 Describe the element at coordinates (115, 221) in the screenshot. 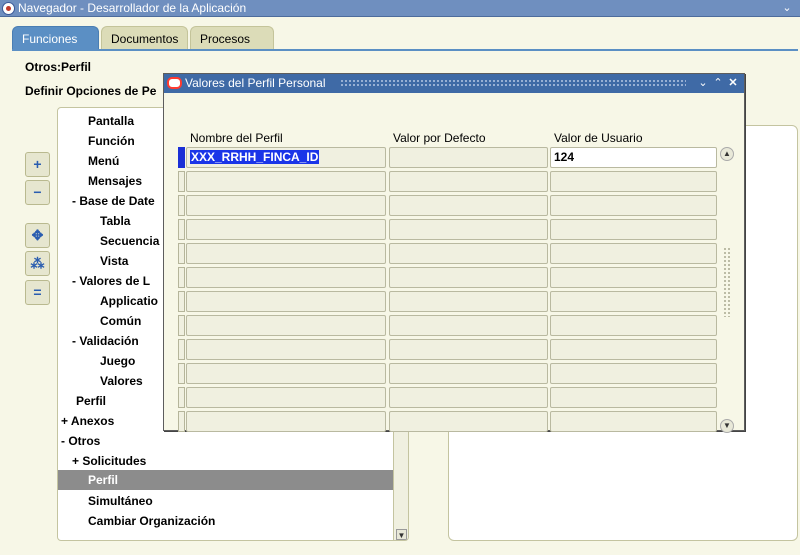

I see `tree-item: Tabla` at that location.